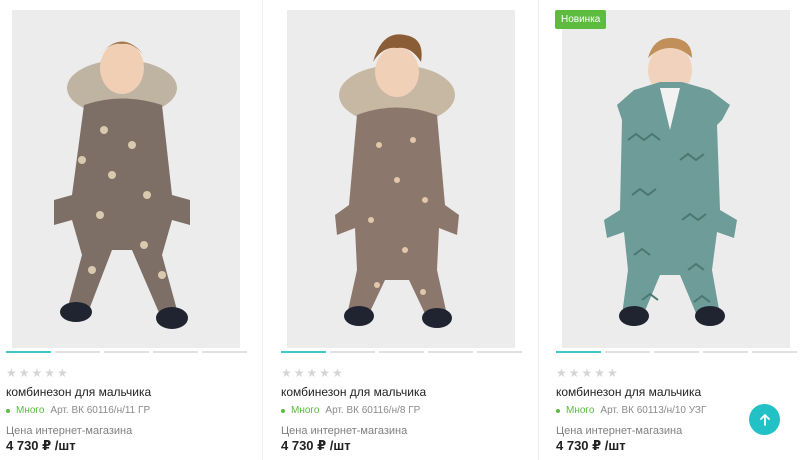 This screenshot has height=460, width=800. I want to click on product-meta: Много Арт. ВК 60113/н/10 УЗГ, so click(631, 410).